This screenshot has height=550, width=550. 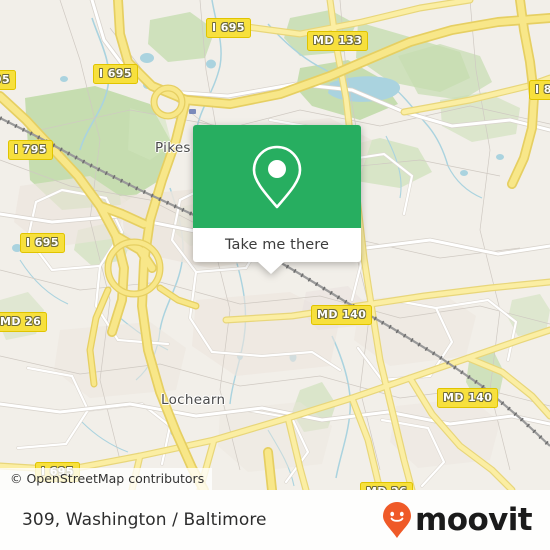 I want to click on moovit-smiley-pin-icon, so click(x=397, y=520).